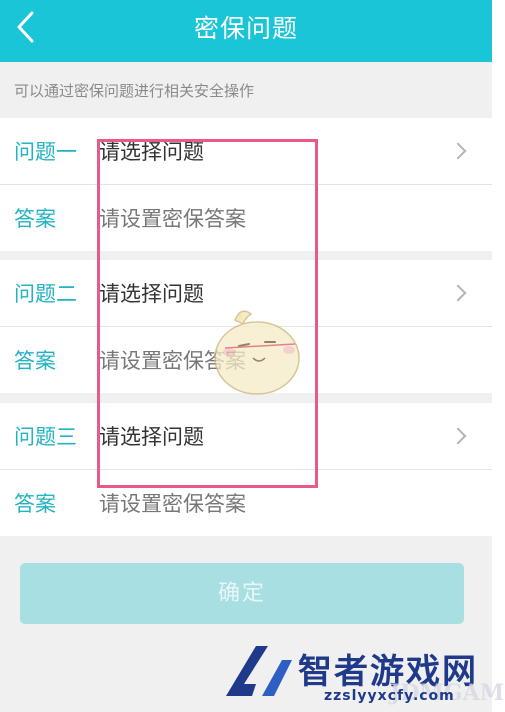 This screenshot has width=505, height=712. I want to click on answer-row-2: 答案 请设置密保答案, so click(246, 359).